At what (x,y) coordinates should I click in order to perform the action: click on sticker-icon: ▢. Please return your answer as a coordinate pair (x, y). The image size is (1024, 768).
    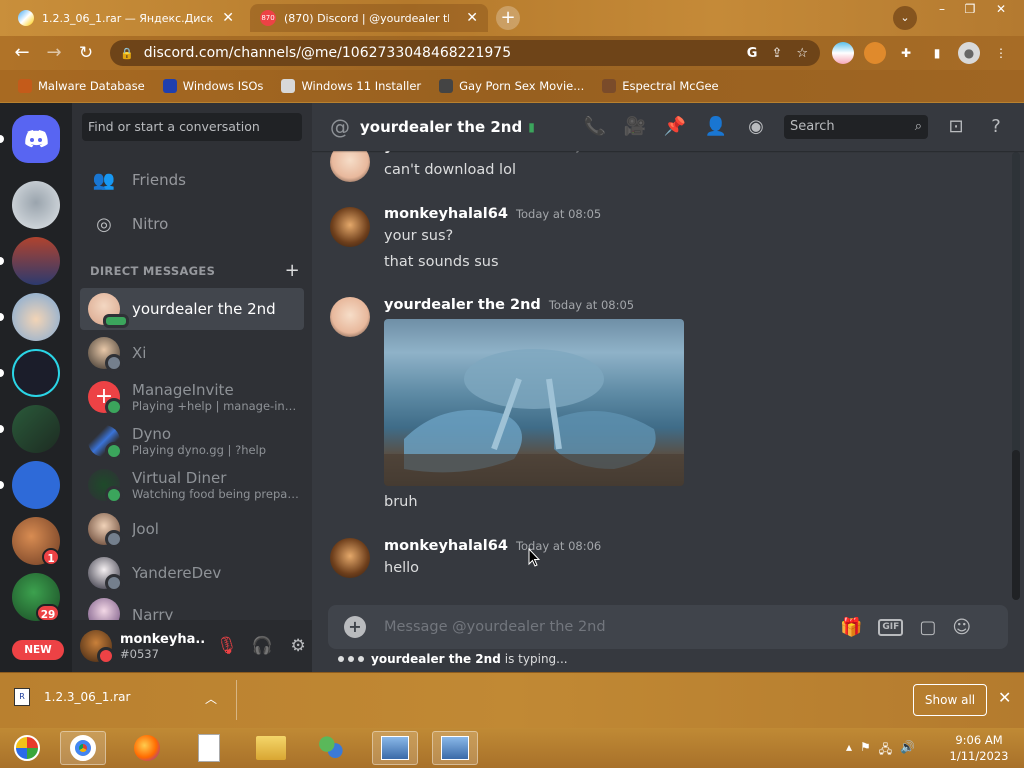
    Looking at the image, I should click on (927, 627).